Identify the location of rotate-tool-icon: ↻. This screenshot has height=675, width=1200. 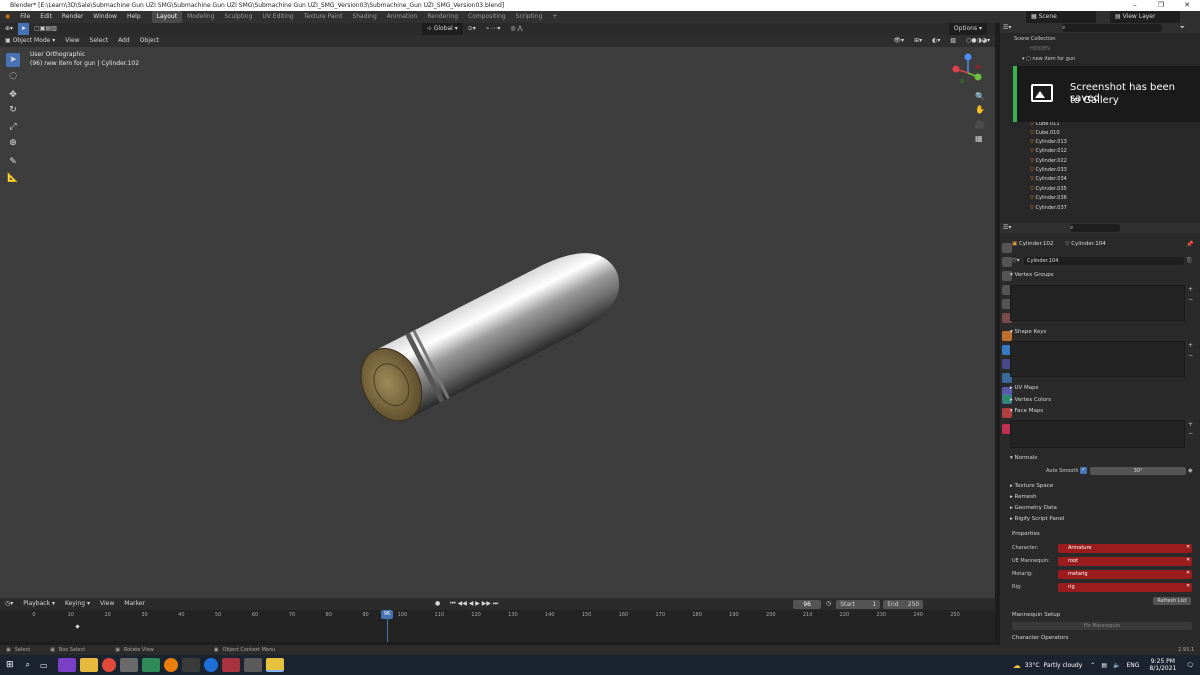
(13, 110).